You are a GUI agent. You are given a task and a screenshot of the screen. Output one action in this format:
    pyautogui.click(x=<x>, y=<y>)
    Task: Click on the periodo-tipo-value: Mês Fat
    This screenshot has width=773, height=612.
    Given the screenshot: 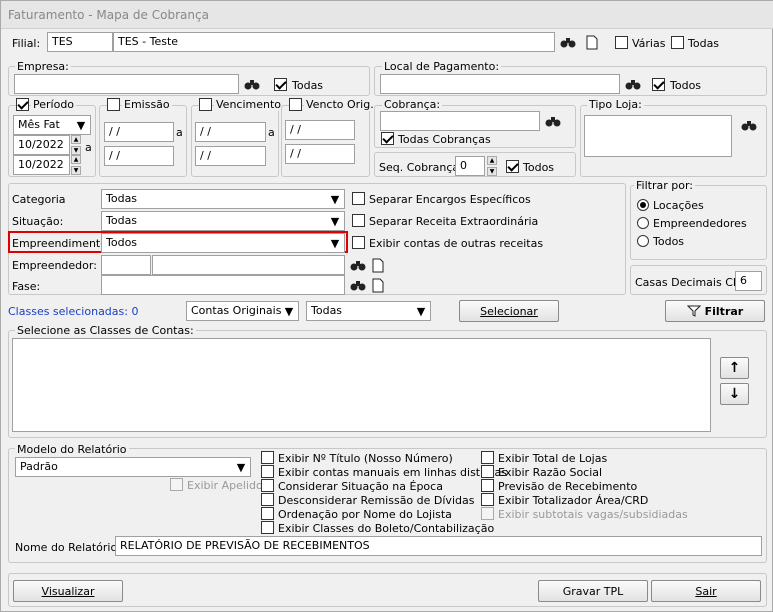 What is the action you would take?
    pyautogui.click(x=39, y=124)
    